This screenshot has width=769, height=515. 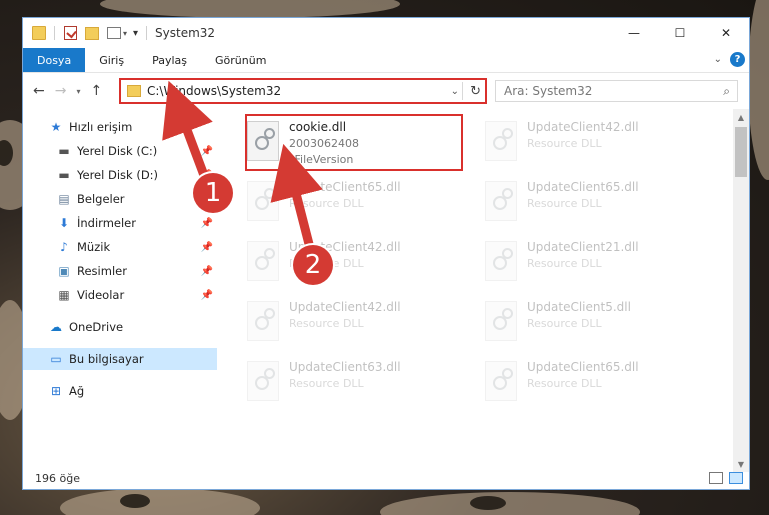 I want to click on folder-icon, so click(x=134, y=91).